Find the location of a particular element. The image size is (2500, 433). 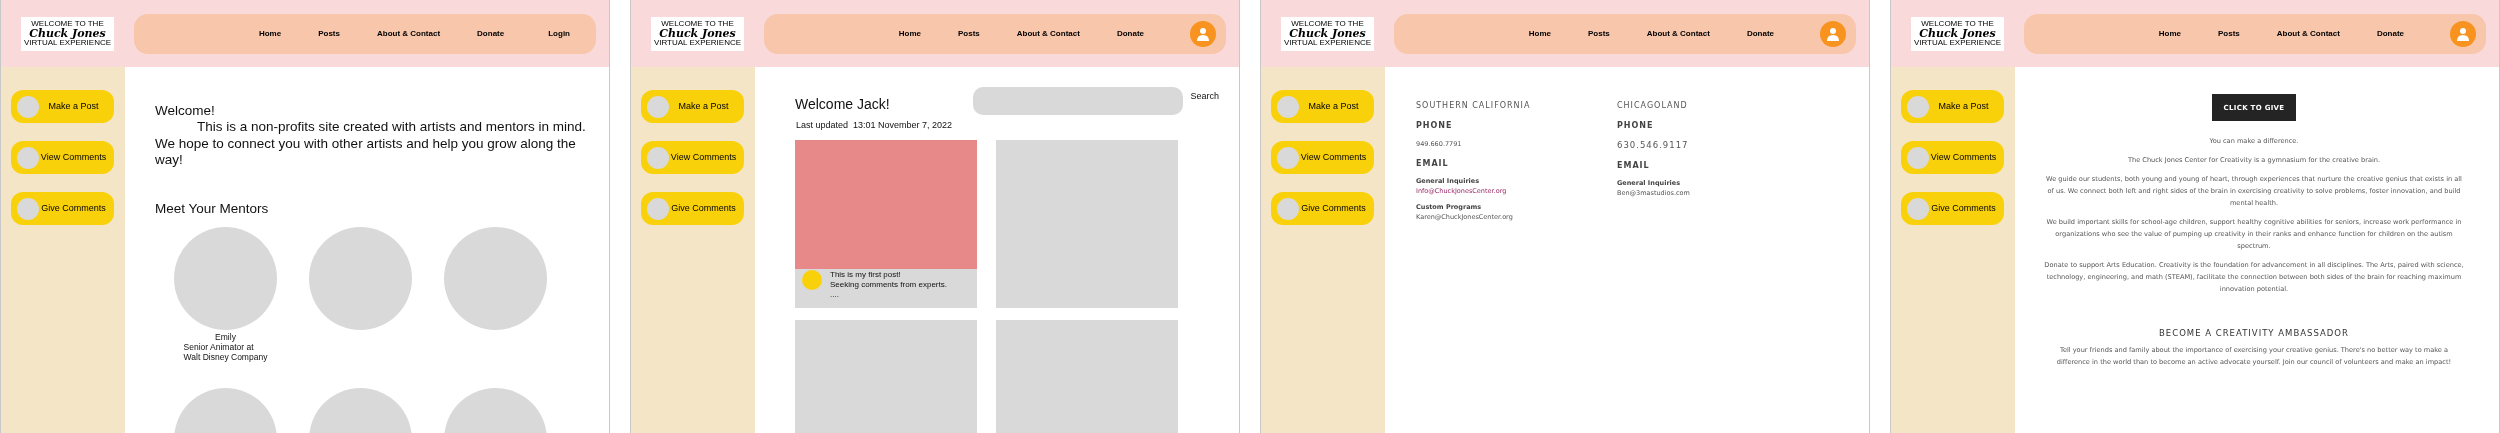

intro-text: This is a non-profits site created with artists and mentors in mind. We hope to connect you with other artists and help you grow along the way! is located at coordinates (371, 144).